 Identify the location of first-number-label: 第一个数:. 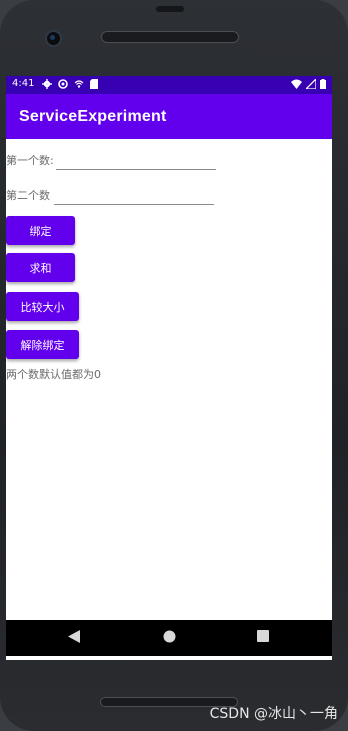
(30, 160).